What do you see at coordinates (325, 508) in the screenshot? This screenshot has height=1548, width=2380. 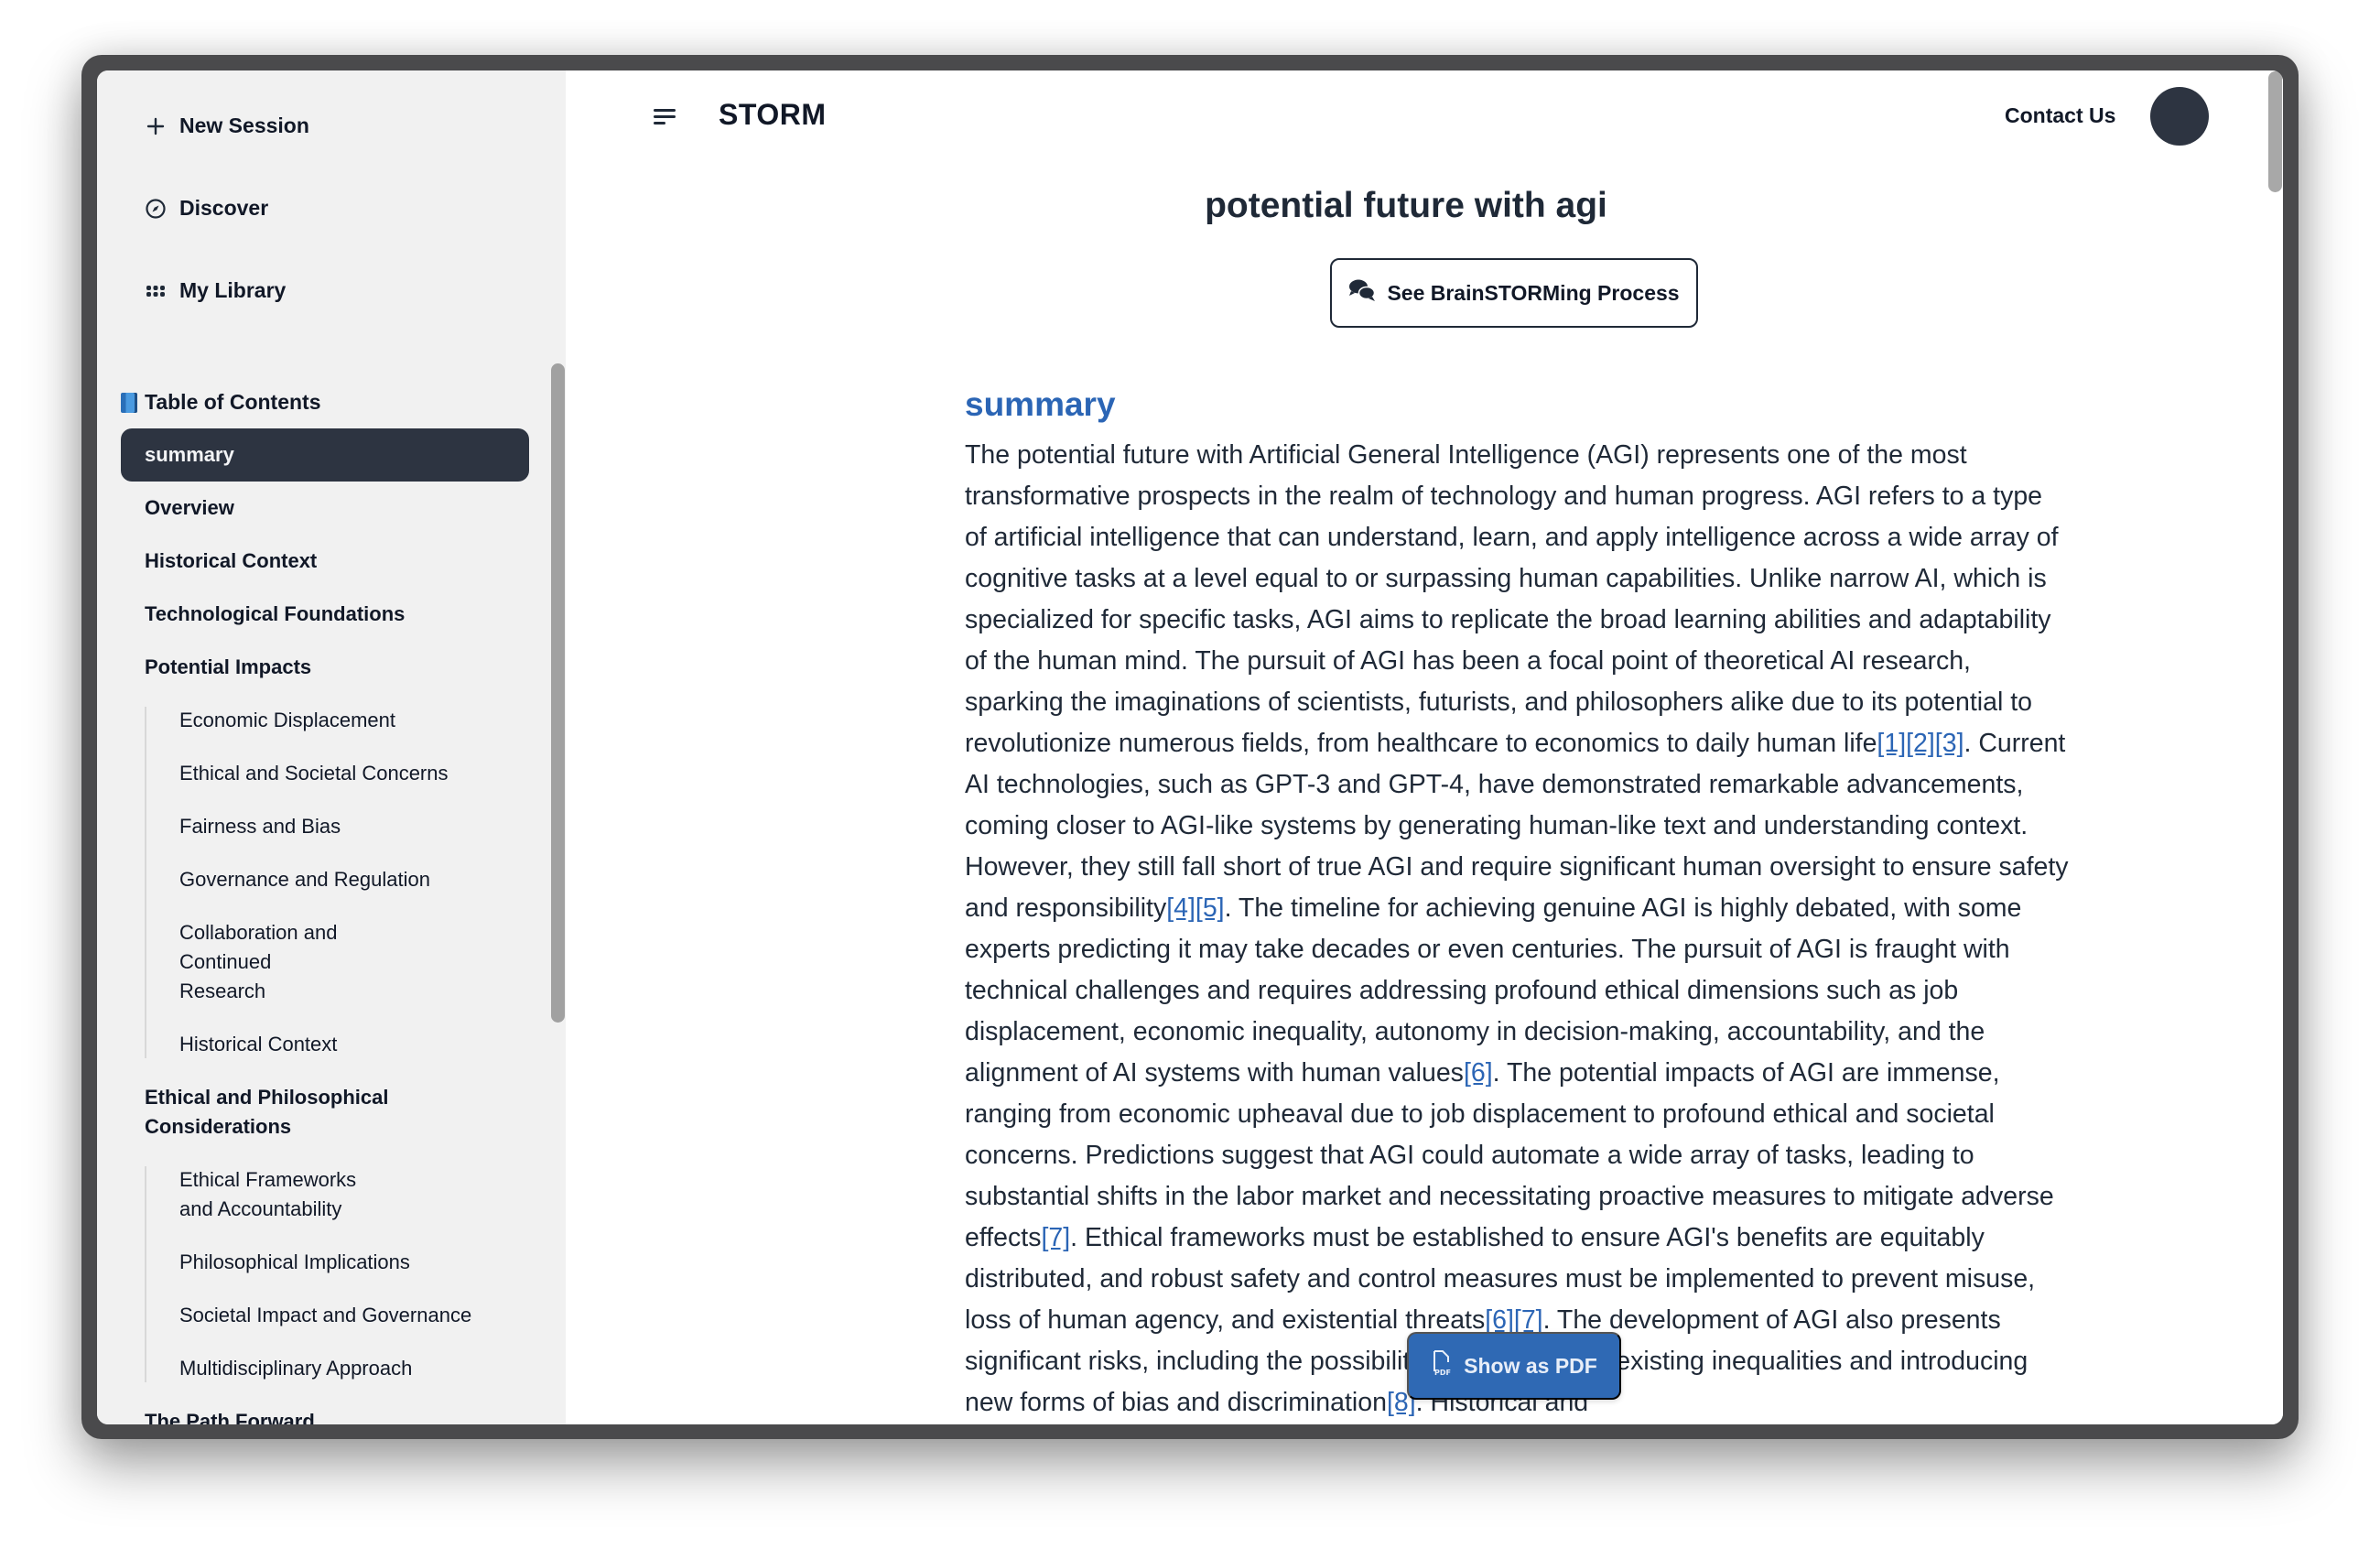 I see `toc-item-overview: Overview` at bounding box center [325, 508].